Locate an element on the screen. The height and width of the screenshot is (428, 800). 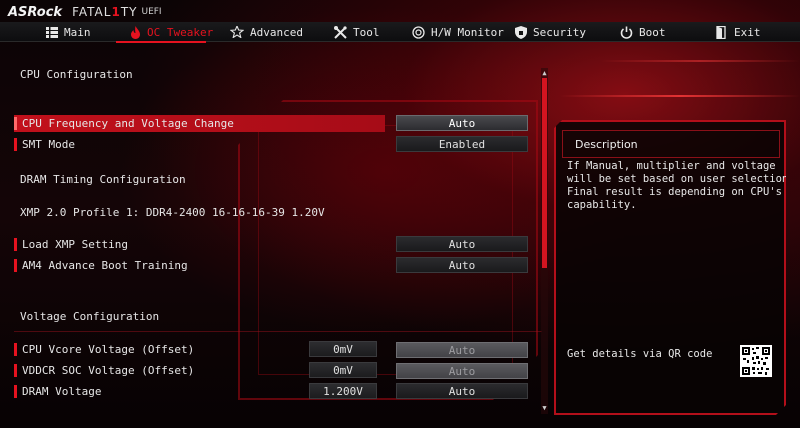
tab-exit: Exit is located at coordinates (738, 32).